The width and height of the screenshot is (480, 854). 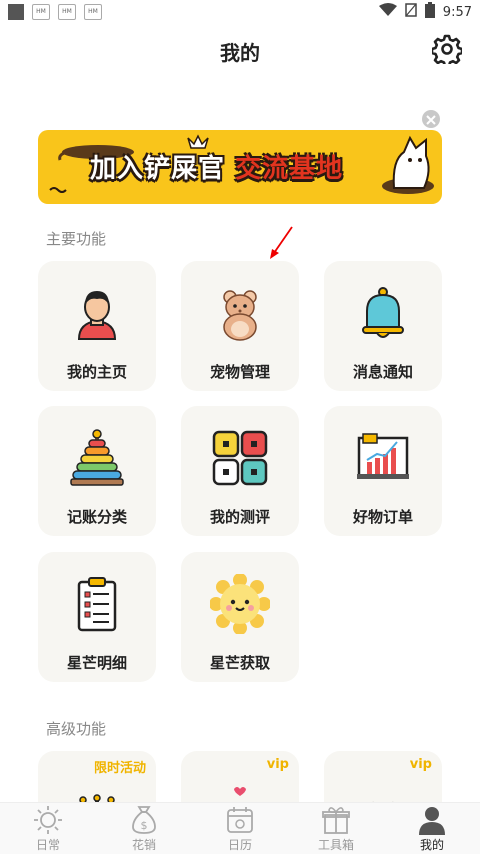 I want to click on battery-icon, so click(x=429, y=12).